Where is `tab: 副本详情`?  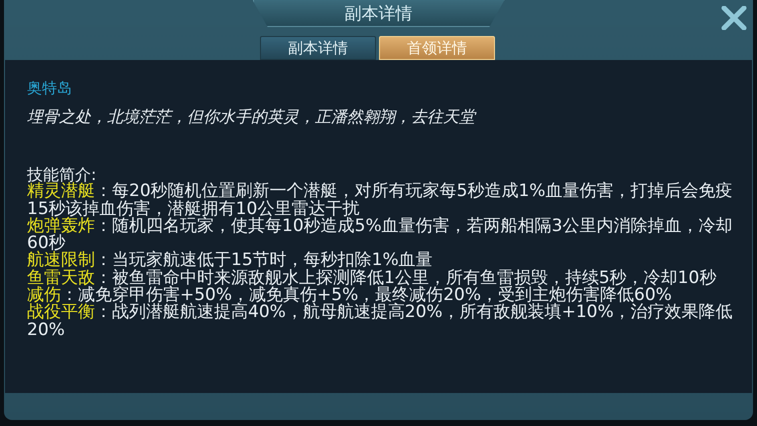 tab: 副本详情 is located at coordinates (318, 48).